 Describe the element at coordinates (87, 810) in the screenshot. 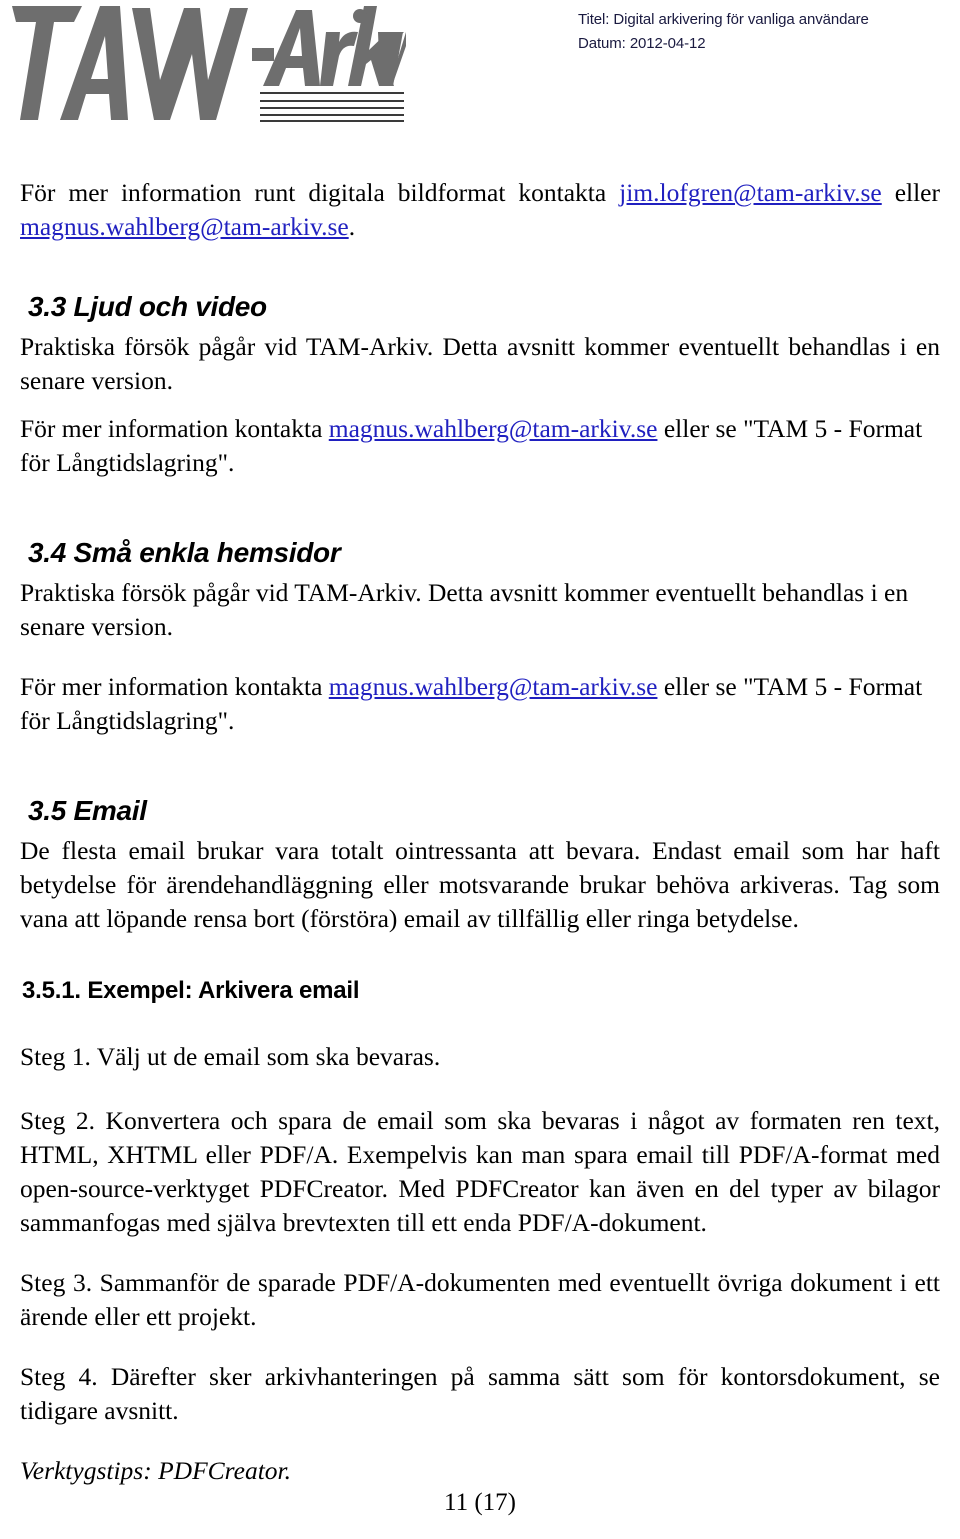

I see `heading-3-5: 3.5 Email` at that location.